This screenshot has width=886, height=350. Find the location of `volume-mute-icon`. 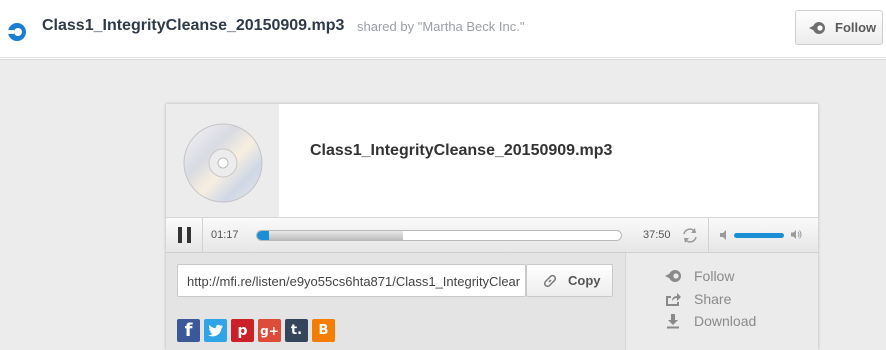

volume-mute-icon is located at coordinates (724, 235).